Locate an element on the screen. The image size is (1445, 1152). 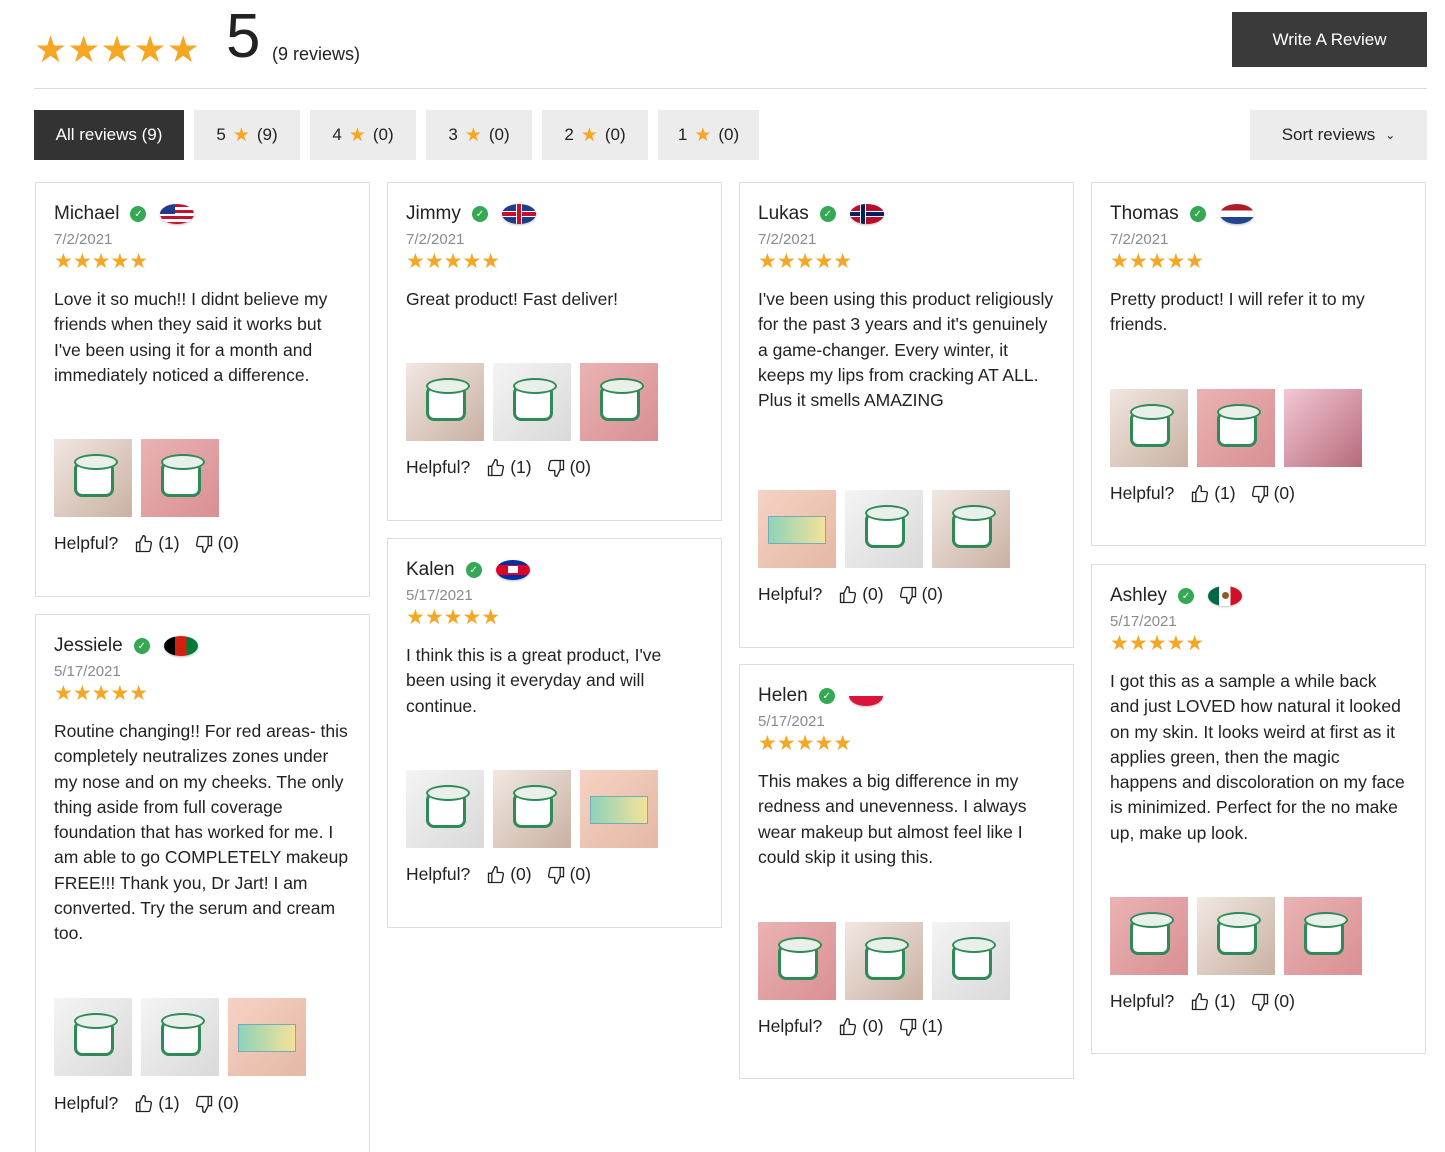
mexico-flag-icon is located at coordinates (1225, 596).